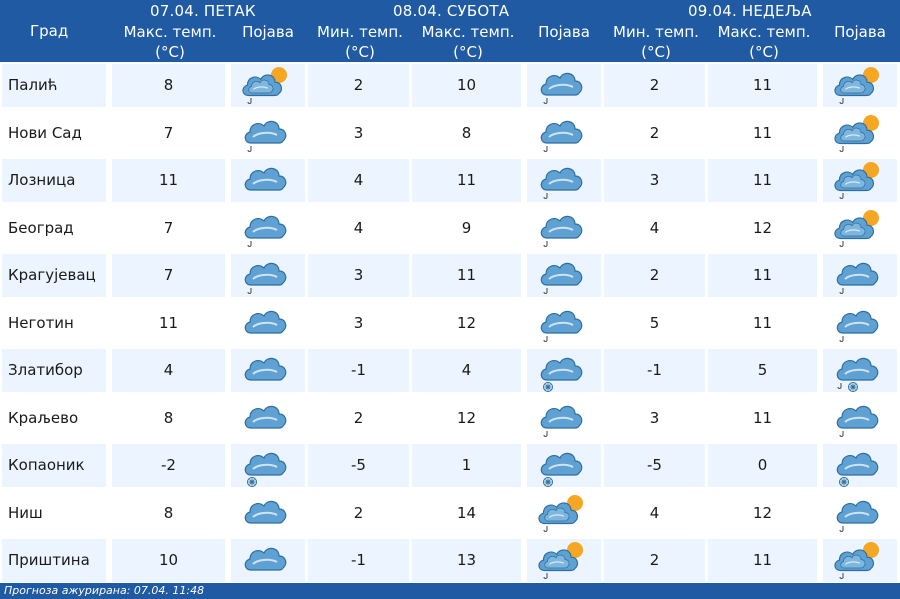 The image size is (900, 599). I want to click on city-name: Крагујевац, so click(52, 275).